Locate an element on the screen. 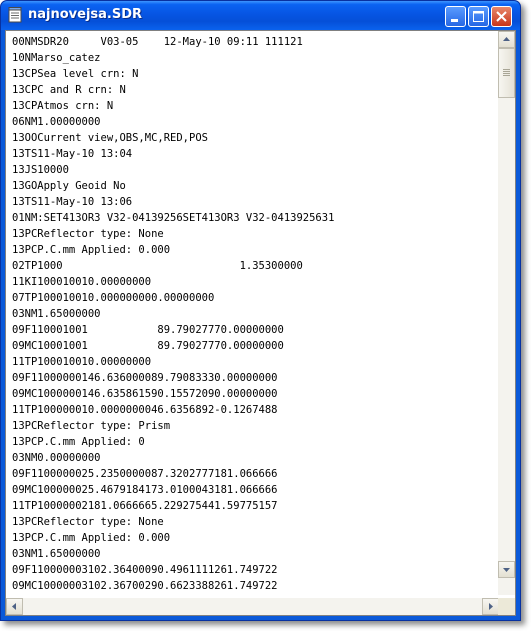 The height and width of the screenshot is (631, 531). text-line: 13OOCurrent view,OBS,MC,RED,POS is located at coordinates (110, 138).